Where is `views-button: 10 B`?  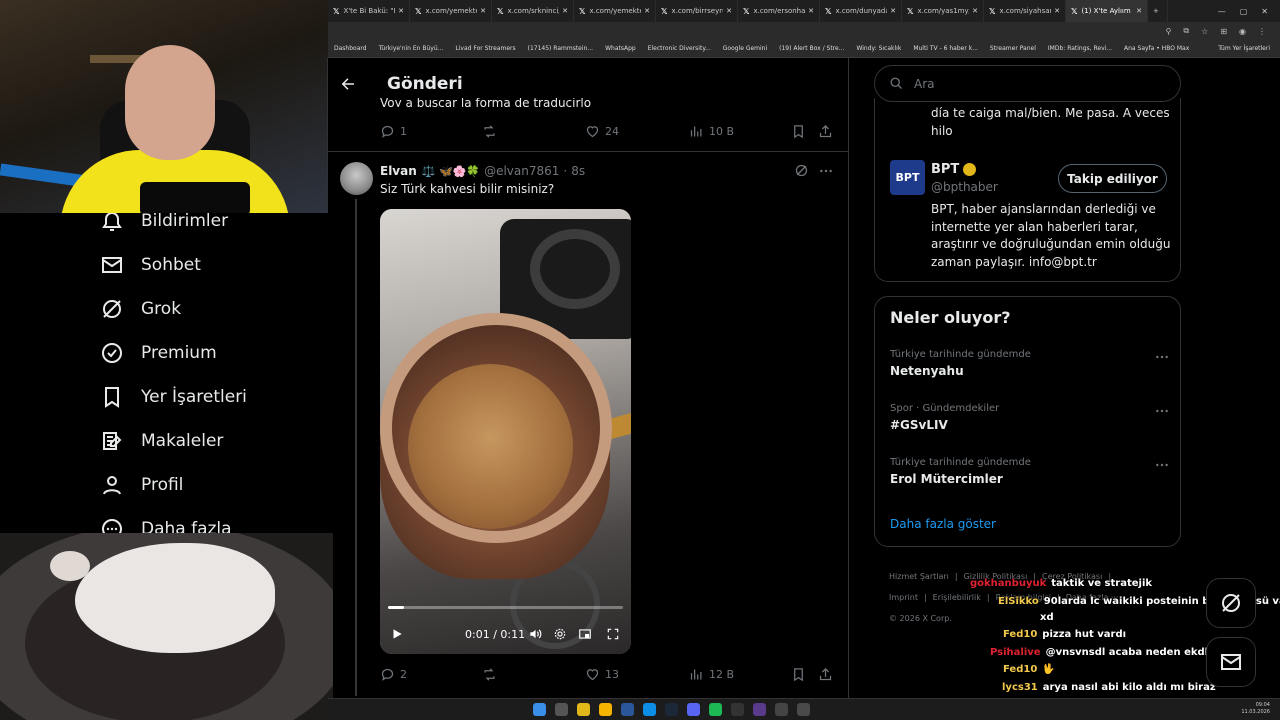
views-button: 10 B is located at coordinates (711, 131).